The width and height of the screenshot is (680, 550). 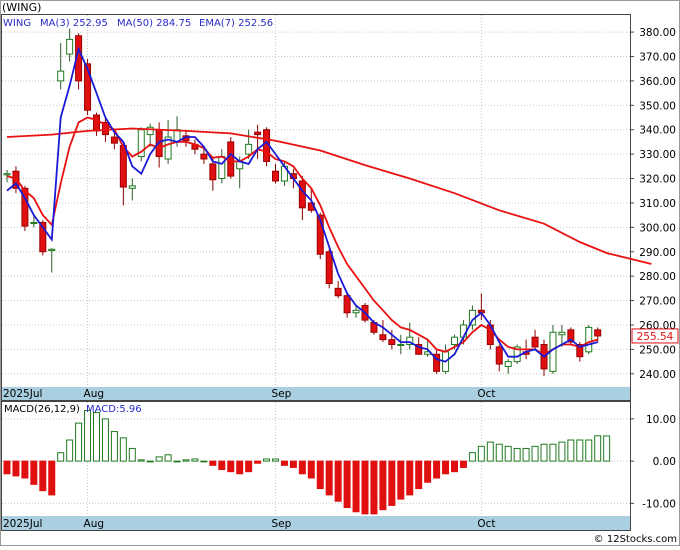 What do you see at coordinates (657, 350) in the screenshot?
I see `price-tick-label: 250.00` at bounding box center [657, 350].